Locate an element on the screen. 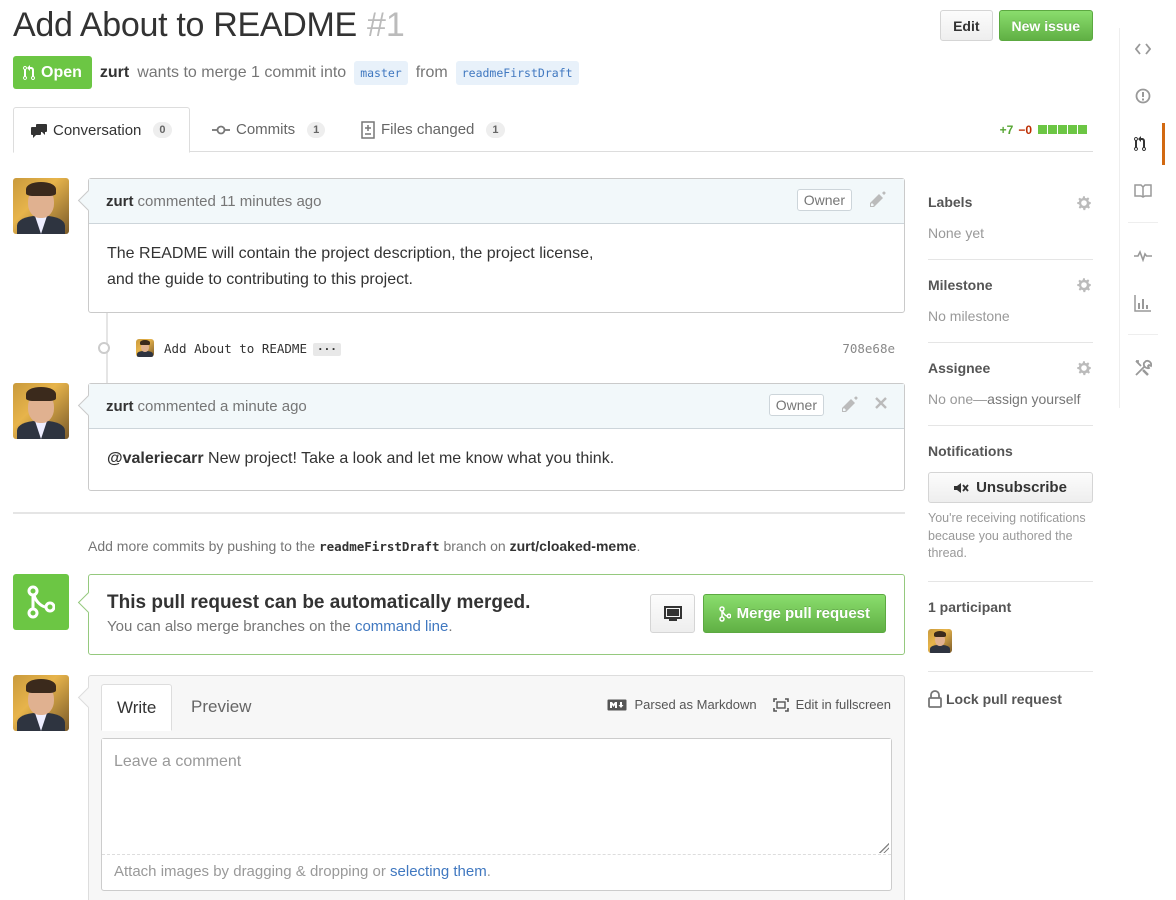 The height and width of the screenshot is (900, 1176). rail-divider is located at coordinates (1143, 222).